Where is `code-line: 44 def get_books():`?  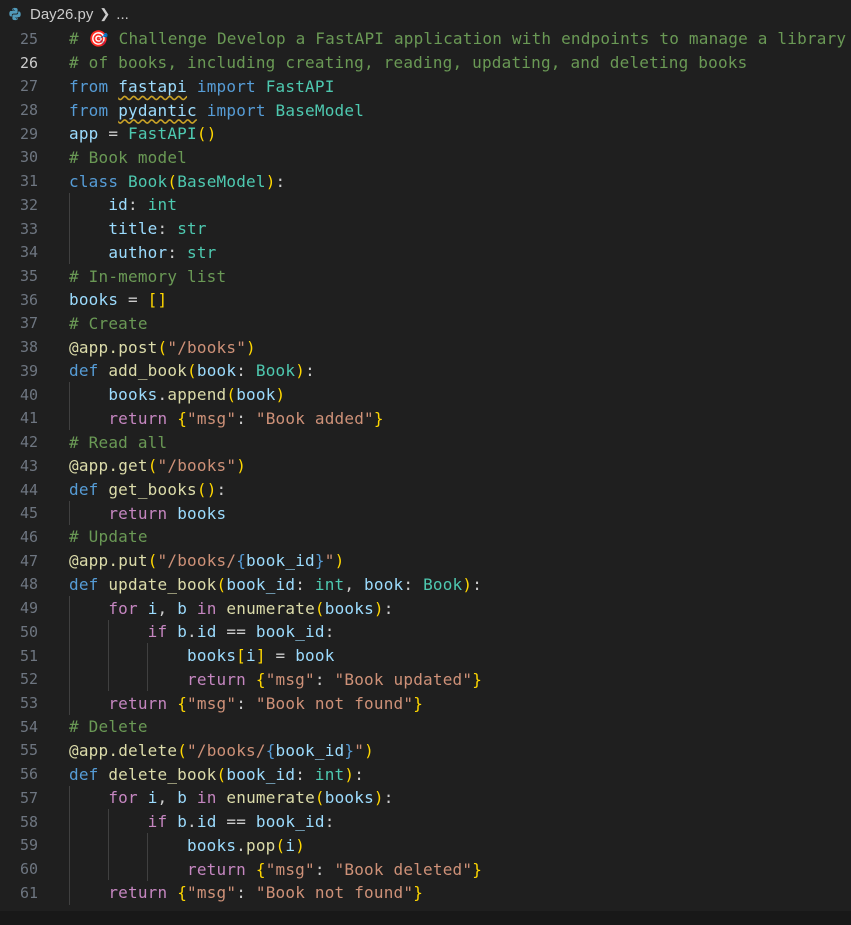
code-line: 44 def get_books(): is located at coordinates (425, 490).